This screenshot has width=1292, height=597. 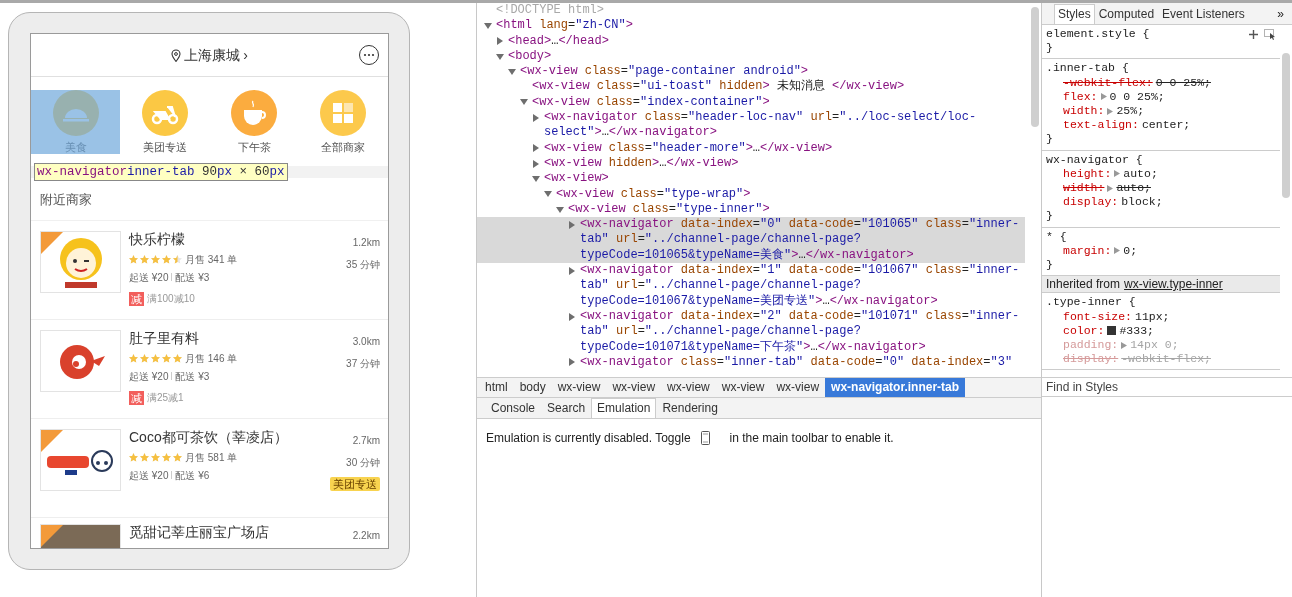 What do you see at coordinates (1126, 14) in the screenshot?
I see `styles-tab: Computed` at bounding box center [1126, 14].